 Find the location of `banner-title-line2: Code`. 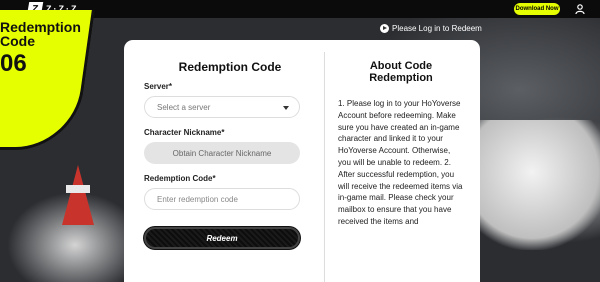

banner-title-line2: Code is located at coordinates (17, 41).